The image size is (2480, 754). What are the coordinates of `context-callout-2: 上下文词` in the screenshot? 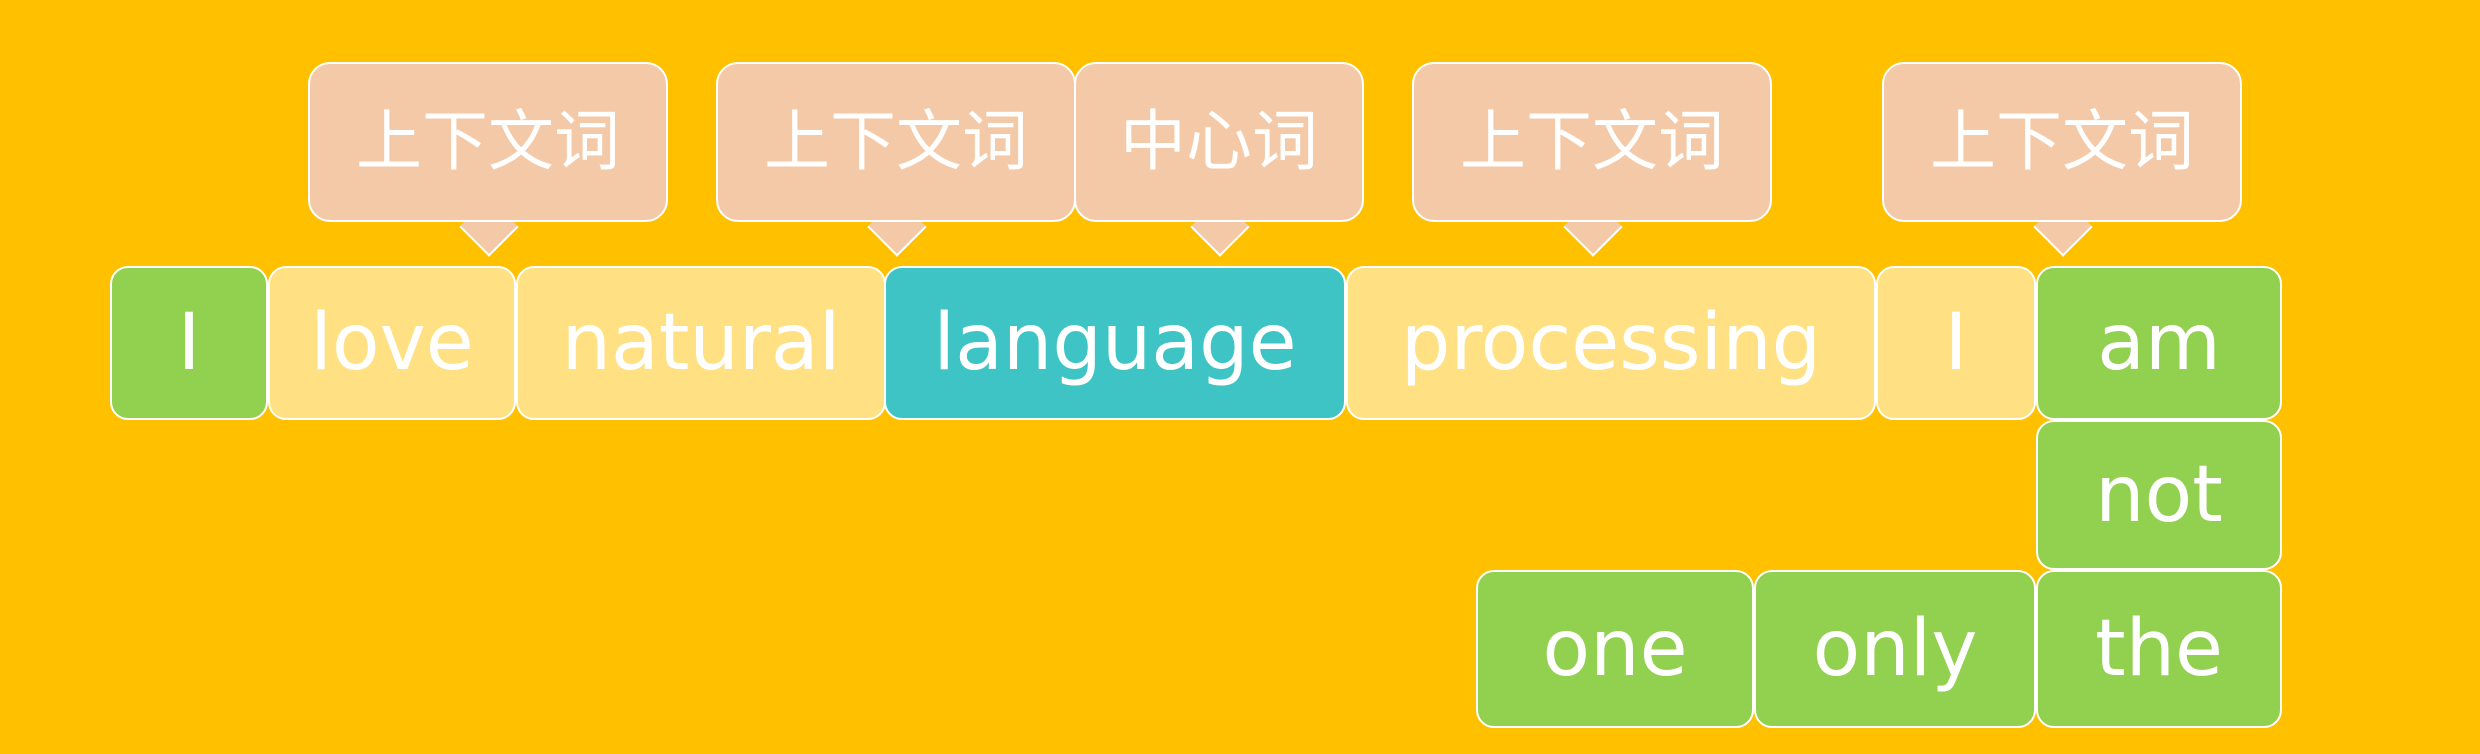 It's located at (896, 142).